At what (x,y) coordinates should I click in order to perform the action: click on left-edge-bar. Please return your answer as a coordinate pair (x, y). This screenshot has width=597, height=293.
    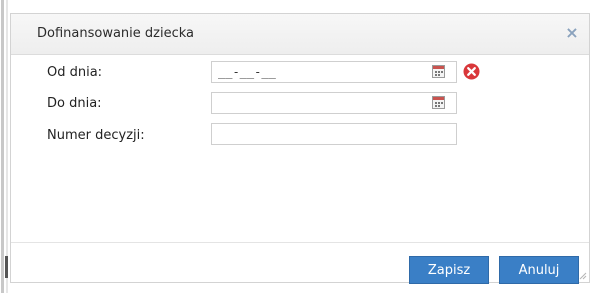
    Looking at the image, I should click on (2, 146).